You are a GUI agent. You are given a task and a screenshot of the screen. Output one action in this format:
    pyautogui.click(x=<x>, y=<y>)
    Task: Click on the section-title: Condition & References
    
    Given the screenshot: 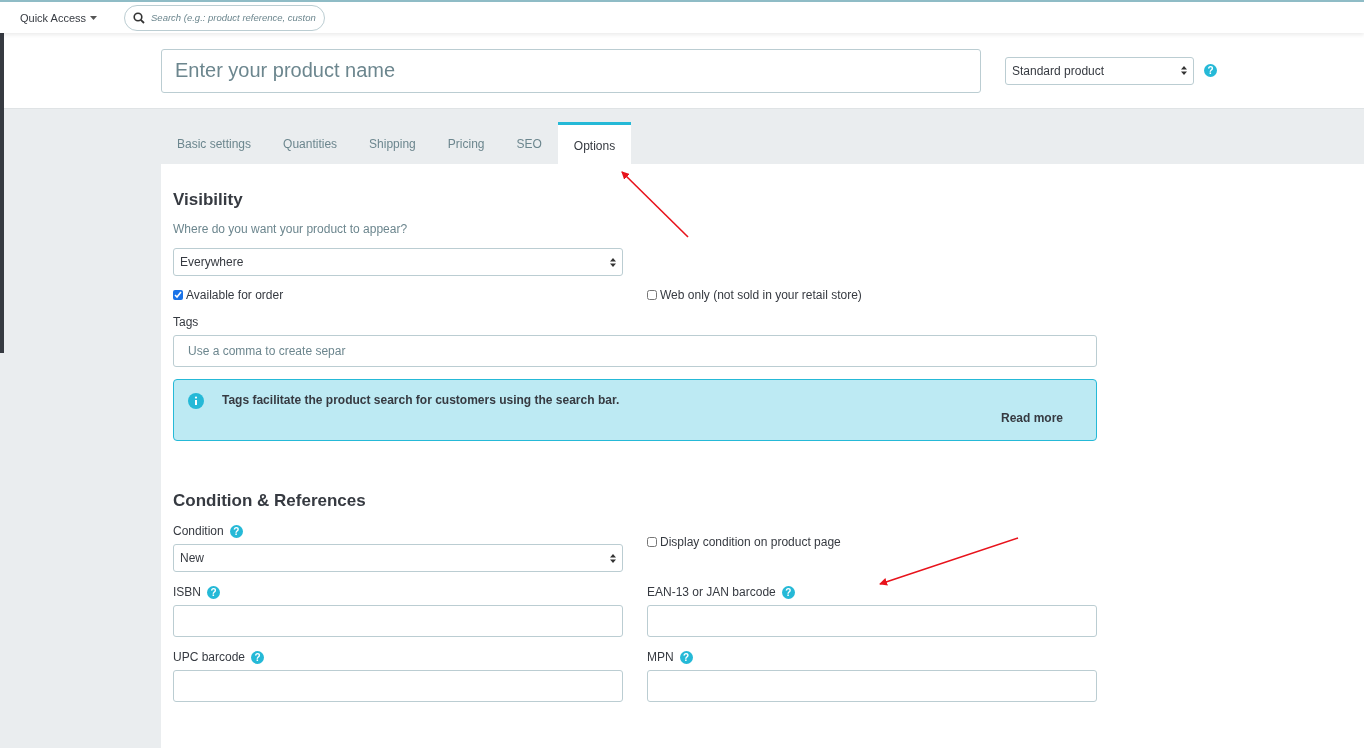 What is the action you would take?
    pyautogui.click(x=270, y=501)
    